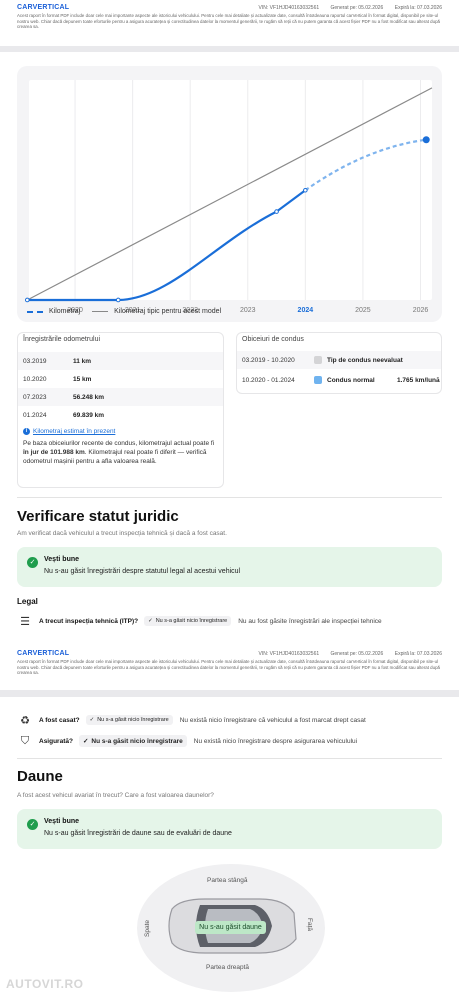  I want to click on info-icon: i, so click(26, 431).